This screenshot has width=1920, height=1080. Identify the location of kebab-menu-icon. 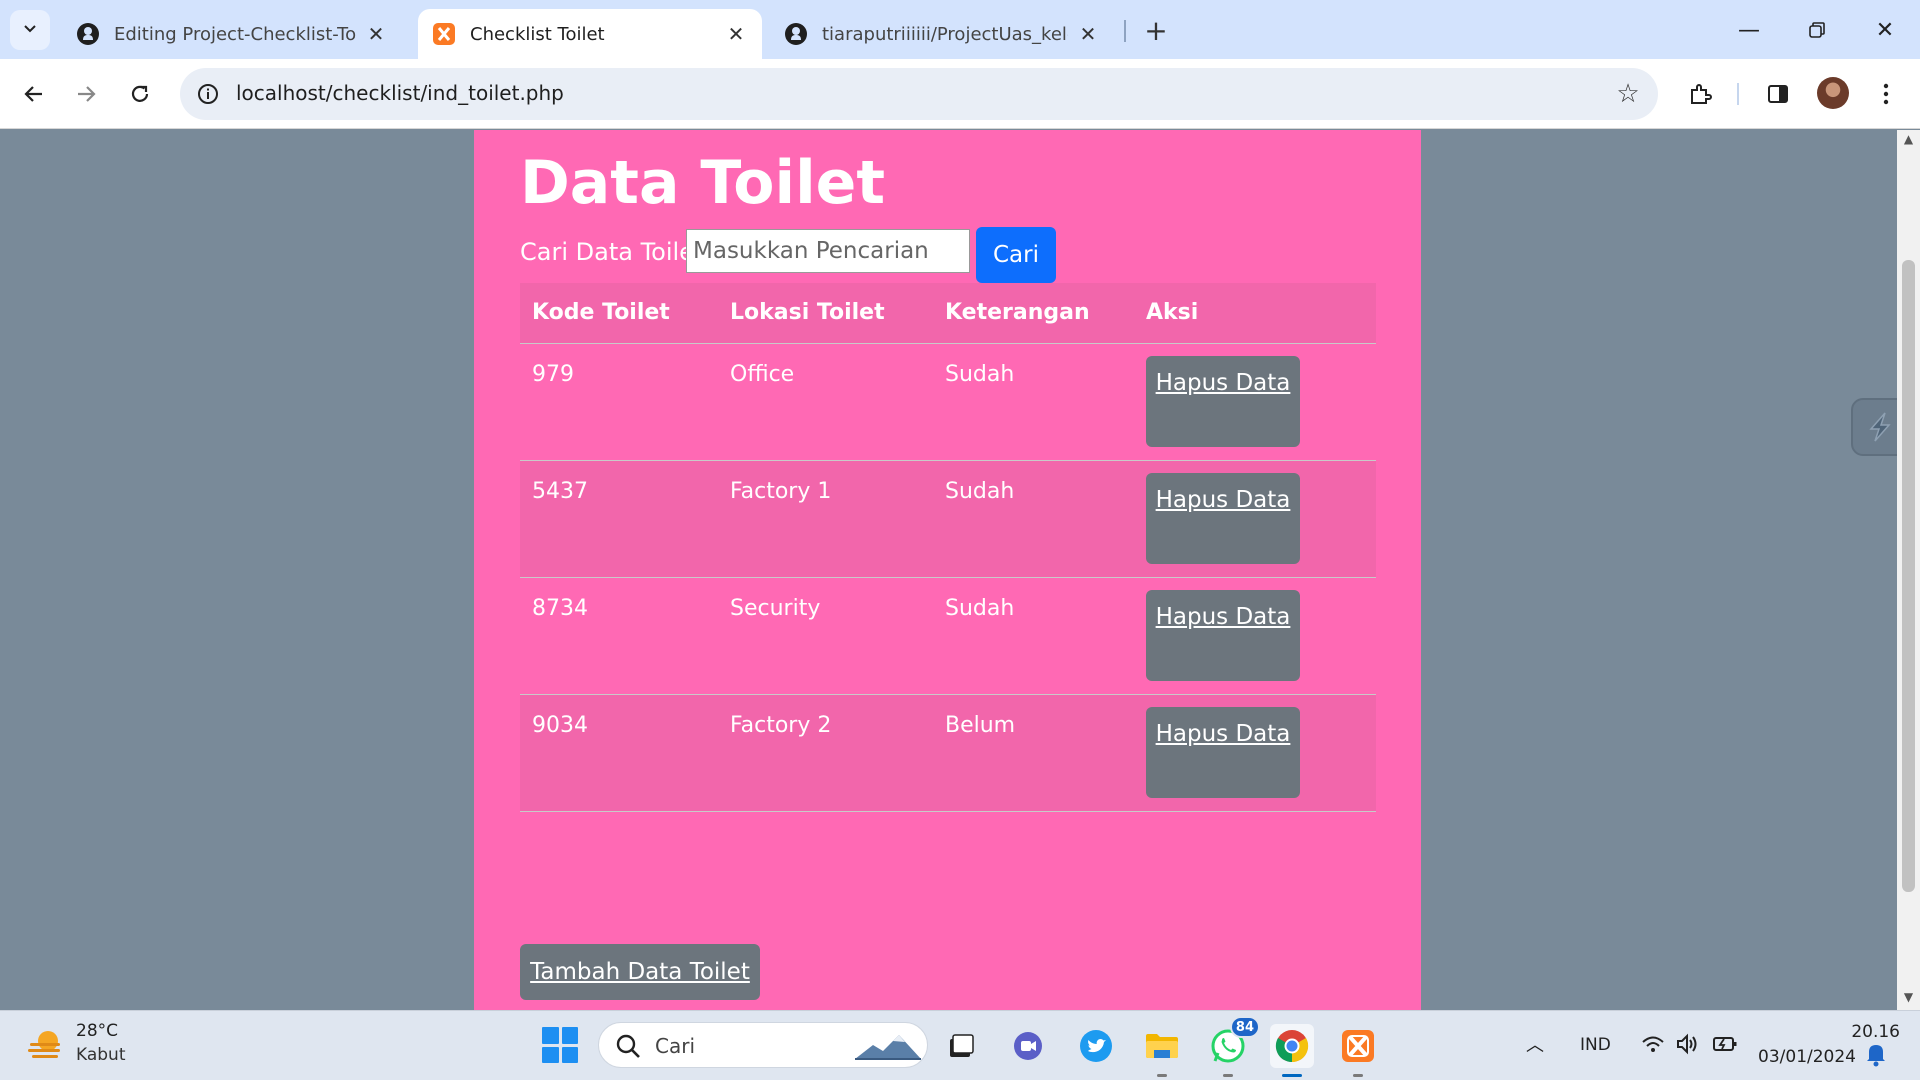
(1886, 94).